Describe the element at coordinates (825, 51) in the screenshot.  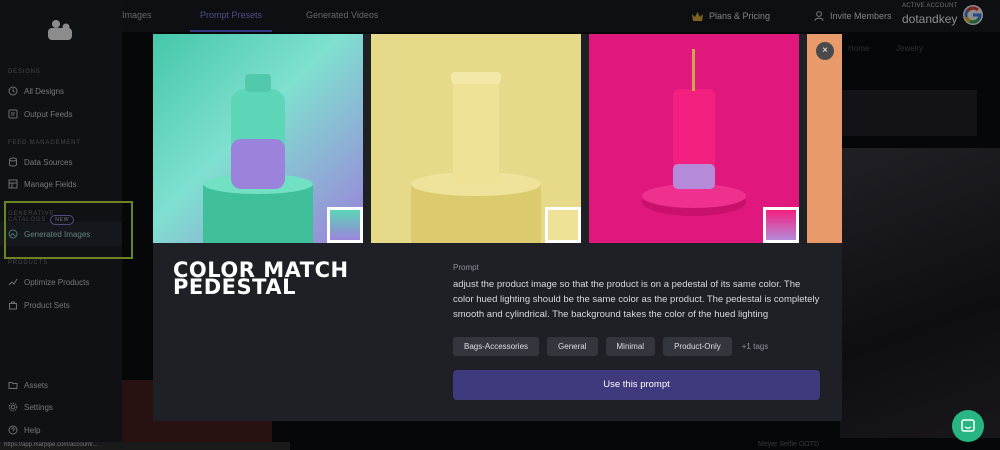
I see `close-button: ×` at that location.